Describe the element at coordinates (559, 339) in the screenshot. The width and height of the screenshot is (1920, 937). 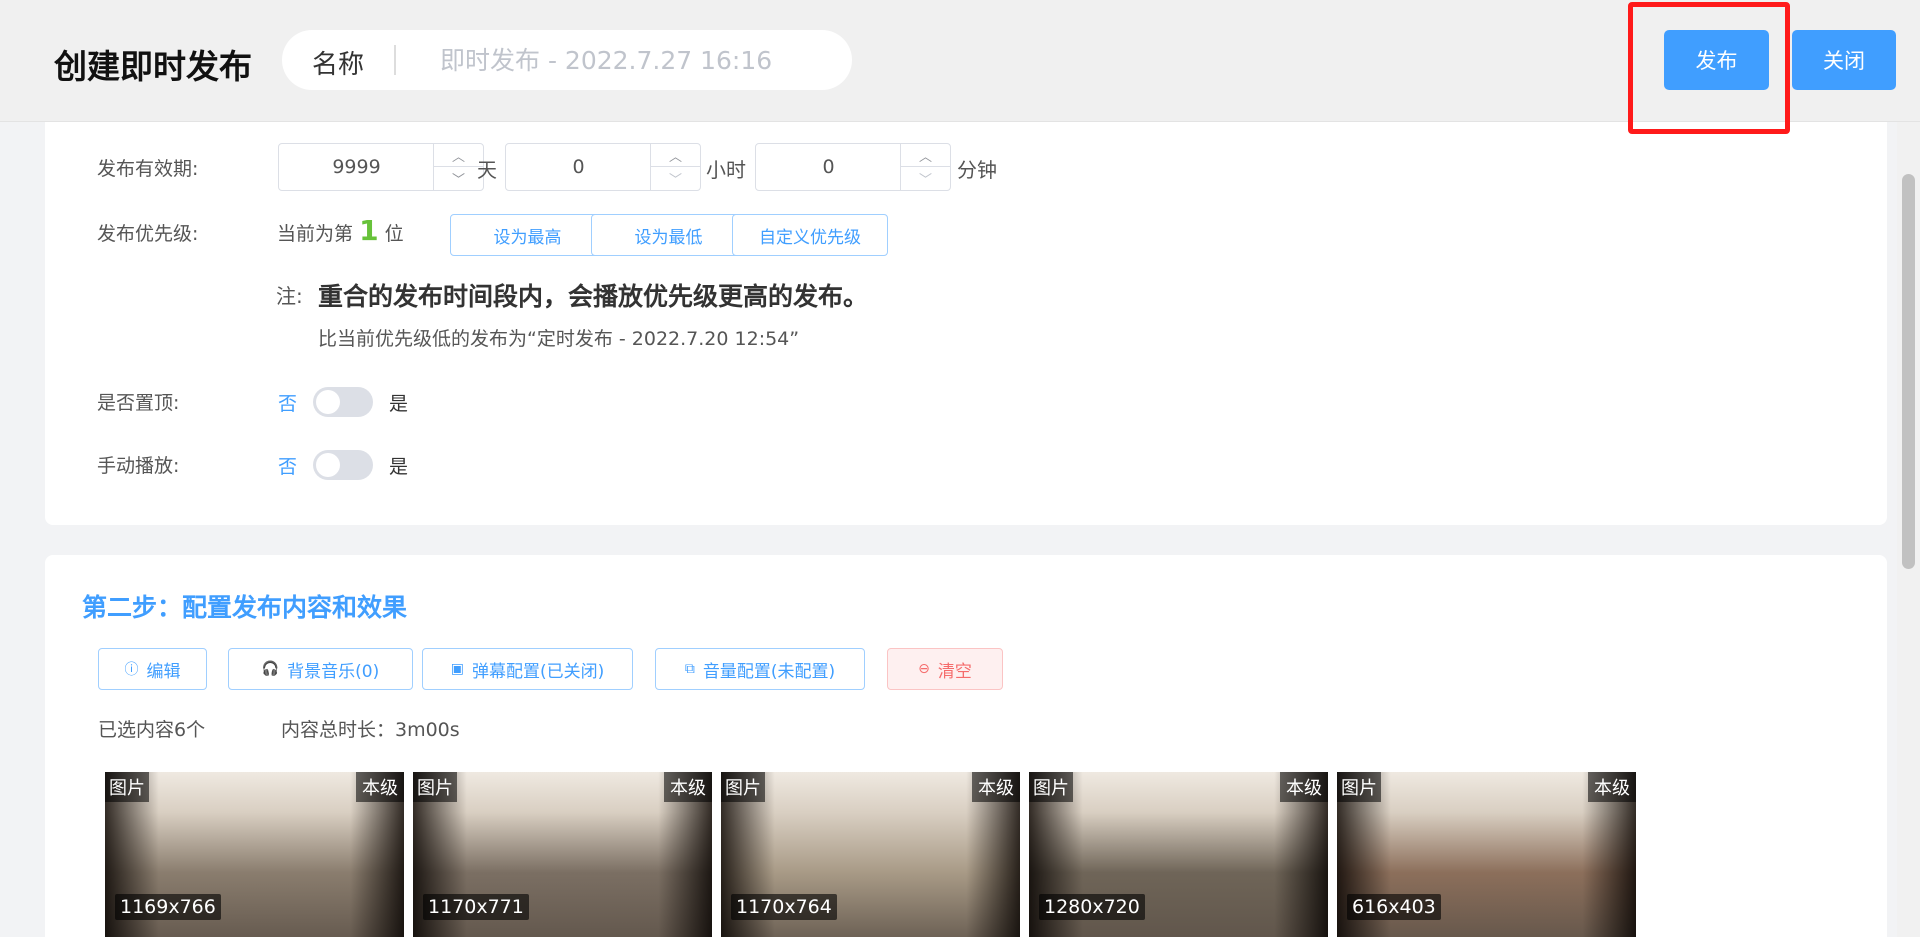
I see `lower-priority-info: 比当前优先级低的发布为“定时发布 - 2022.7.20 12:54”` at that location.